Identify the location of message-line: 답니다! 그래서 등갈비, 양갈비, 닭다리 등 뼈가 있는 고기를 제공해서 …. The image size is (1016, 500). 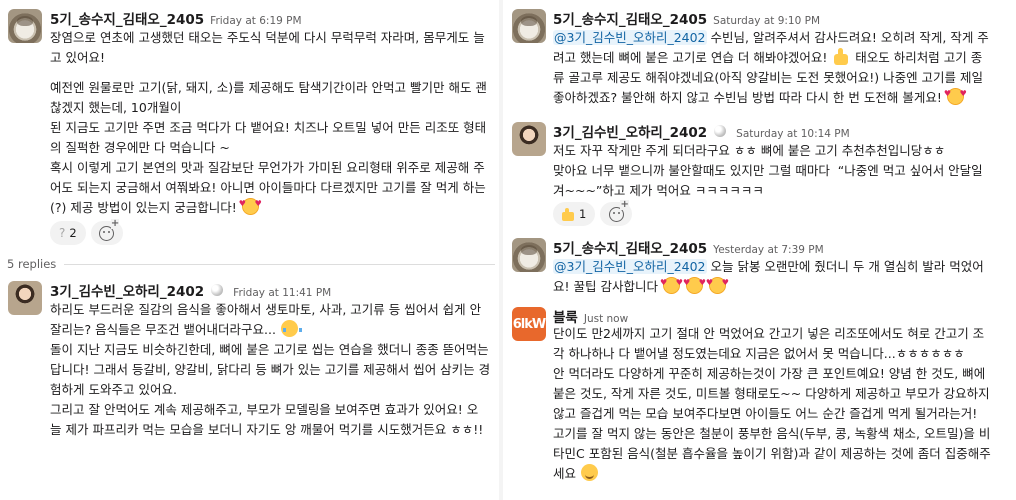
(270, 369).